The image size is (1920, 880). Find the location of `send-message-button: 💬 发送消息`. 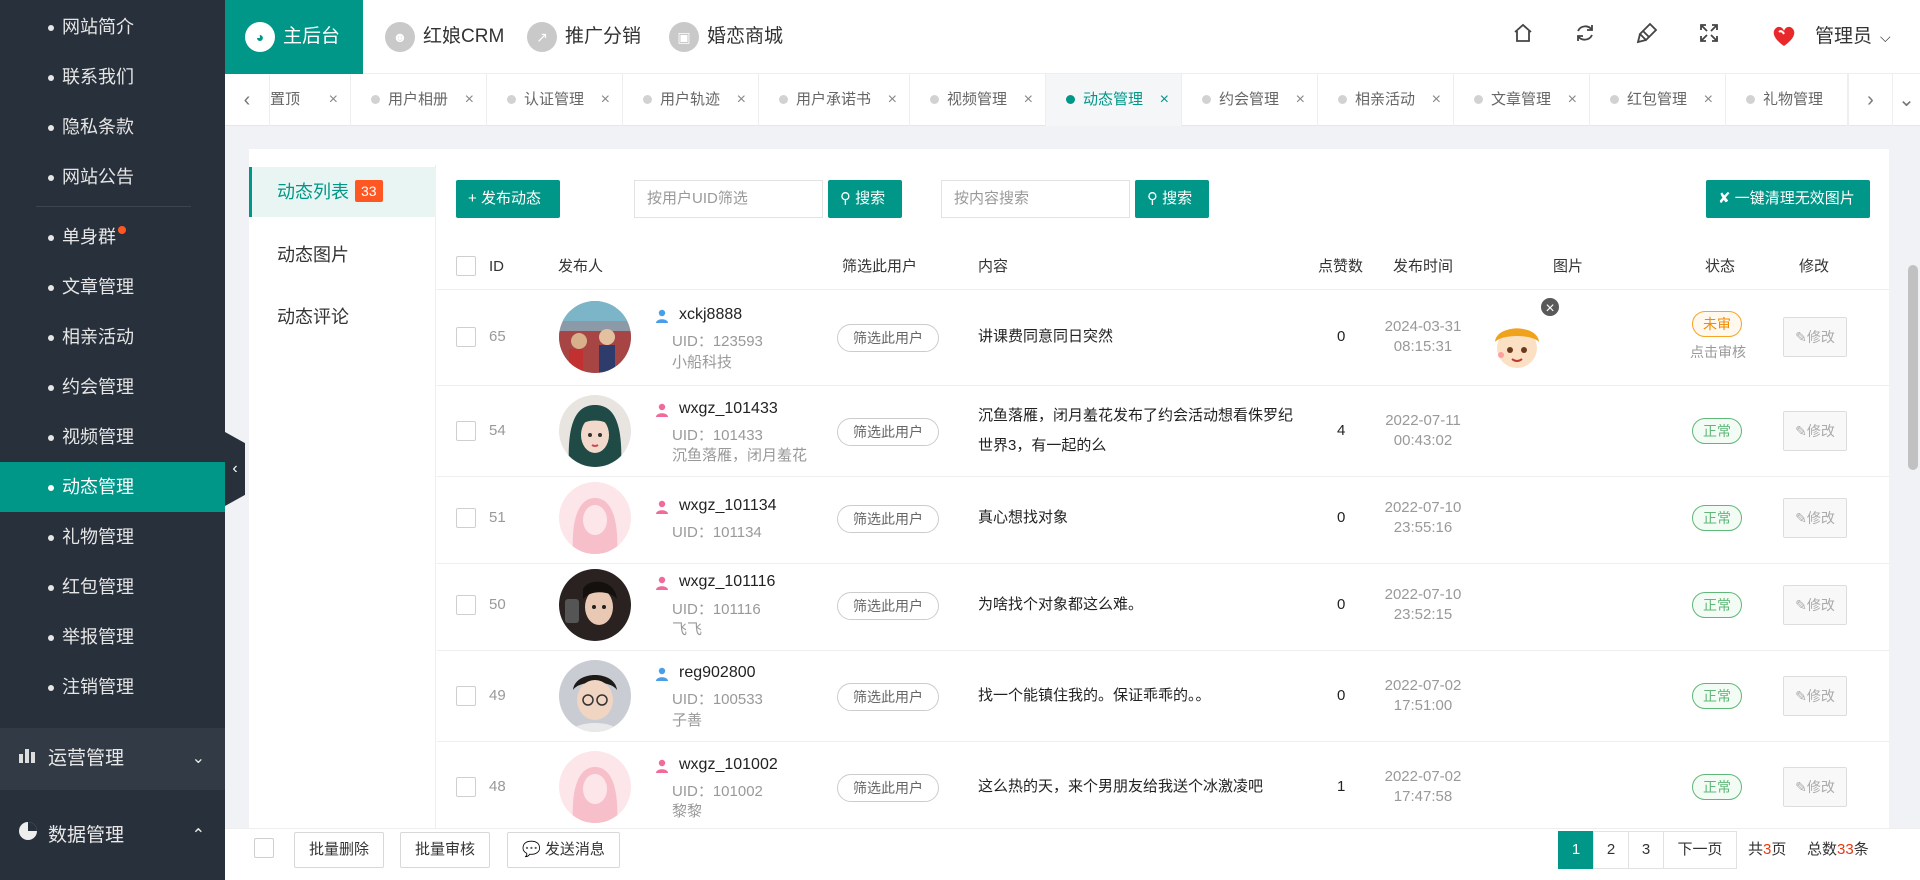

send-message-button: 💬 发送消息 is located at coordinates (563, 850).